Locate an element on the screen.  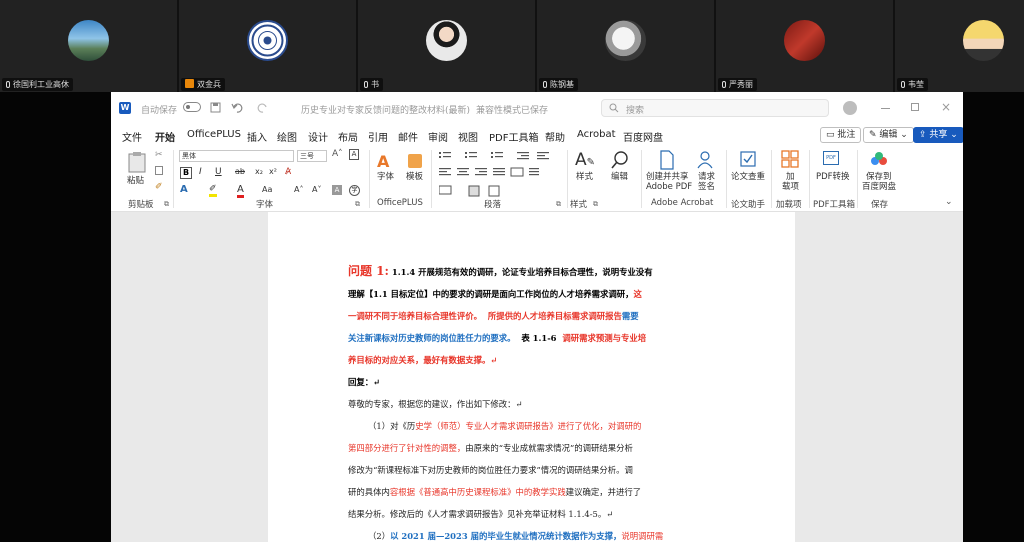
font-grow2-icon: A˄ is located at coordinates (298, 189).